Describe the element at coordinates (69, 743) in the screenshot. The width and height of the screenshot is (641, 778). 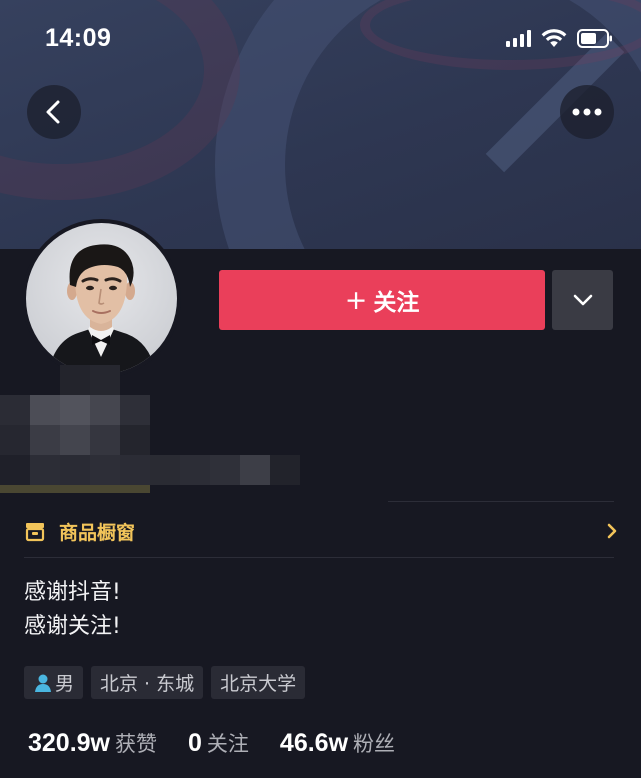
I see `stat-likes-value: 320.9w` at that location.